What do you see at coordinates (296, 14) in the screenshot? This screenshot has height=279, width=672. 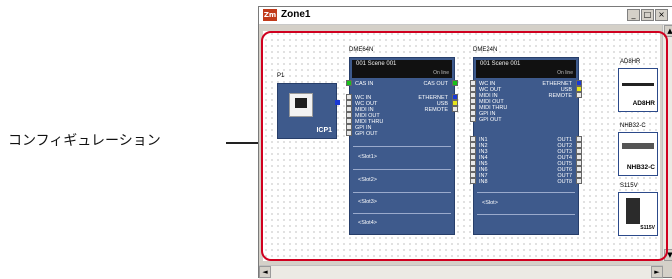 I see `window-title: Zone1` at bounding box center [296, 14].